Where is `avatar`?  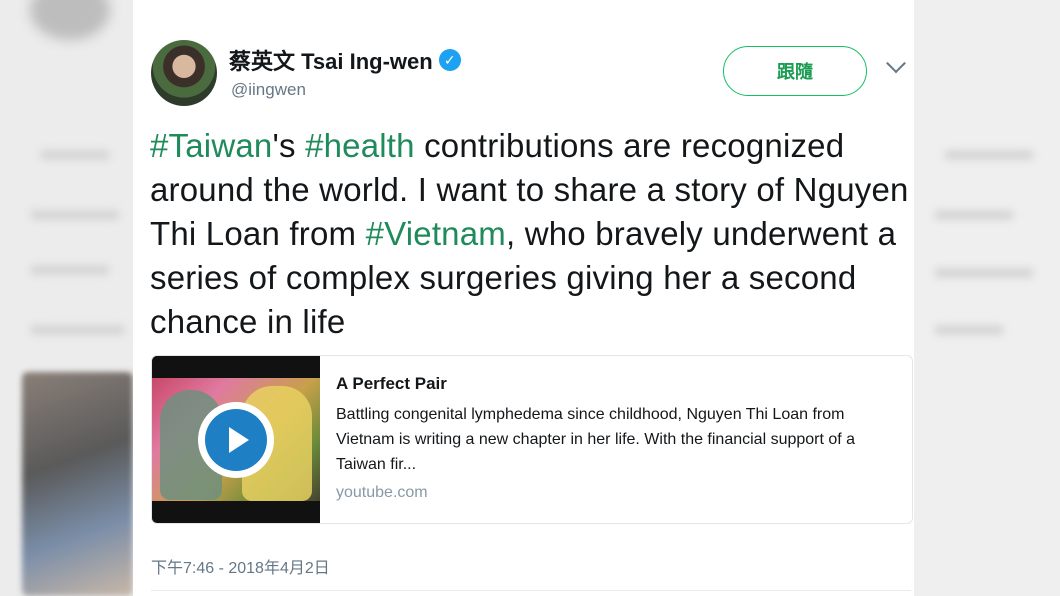
avatar is located at coordinates (184, 73).